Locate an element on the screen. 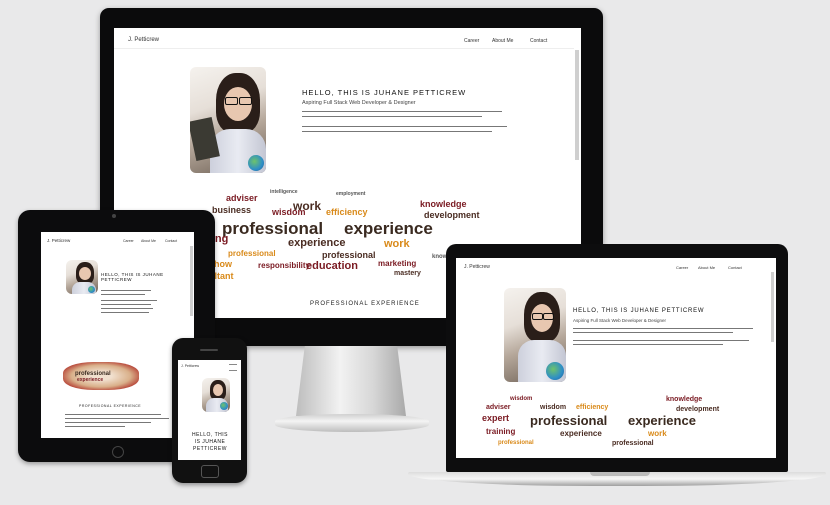 This screenshot has height=505, width=830. phone-speaker is located at coordinates (209, 350).